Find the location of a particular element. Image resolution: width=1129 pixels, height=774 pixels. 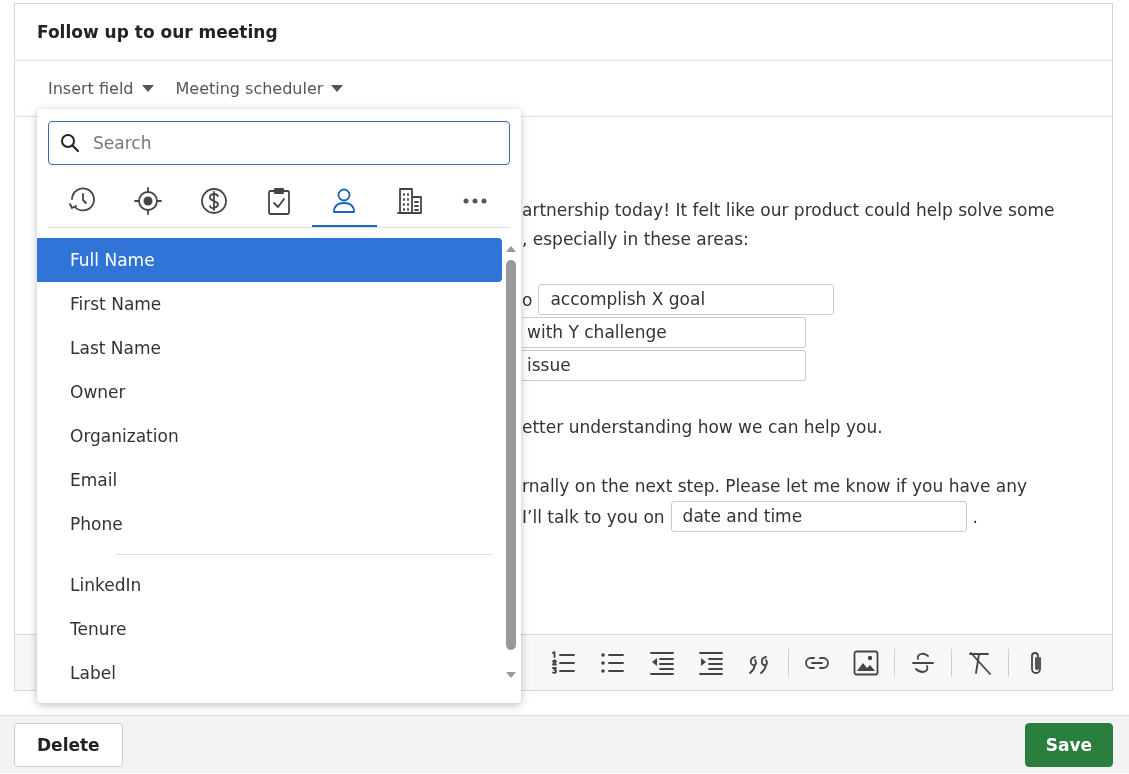

field-option: First Name is located at coordinates (269, 304).